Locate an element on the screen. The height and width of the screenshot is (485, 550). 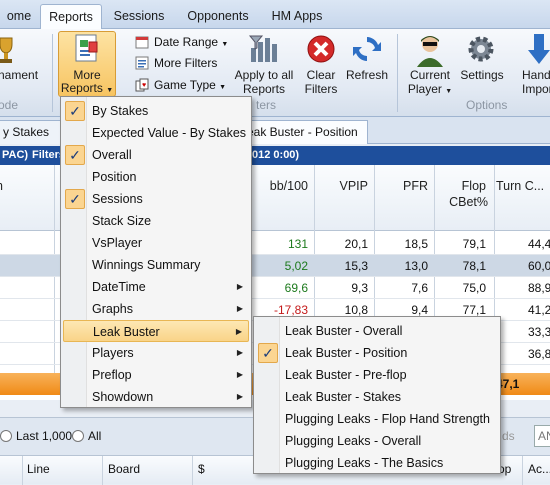
hand-importing-button: HandImportin is located at coordinates (533, 82).